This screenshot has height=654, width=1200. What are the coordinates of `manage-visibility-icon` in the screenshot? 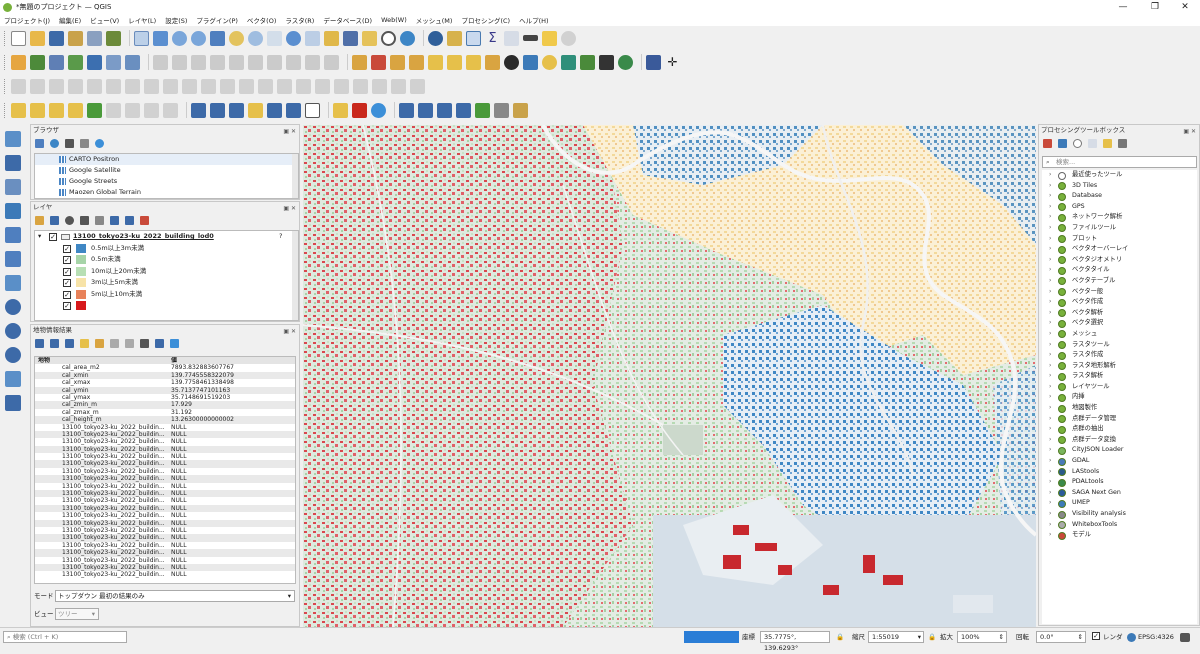 It's located at (69, 220).